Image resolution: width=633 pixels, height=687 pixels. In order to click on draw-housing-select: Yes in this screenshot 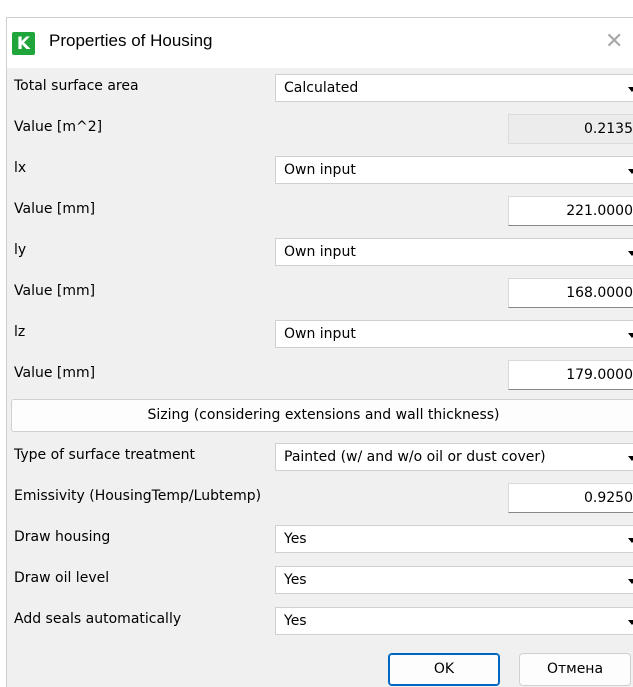, I will do `click(454, 539)`.